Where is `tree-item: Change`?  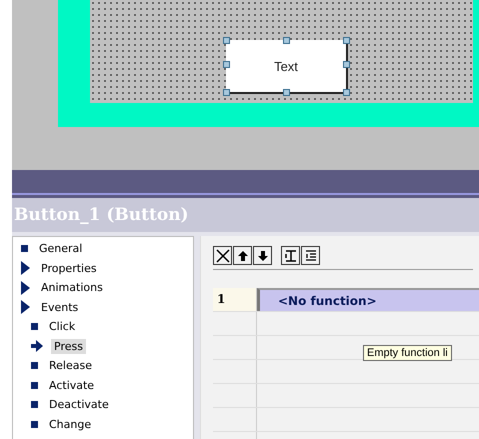
tree-item: Change is located at coordinates (70, 424).